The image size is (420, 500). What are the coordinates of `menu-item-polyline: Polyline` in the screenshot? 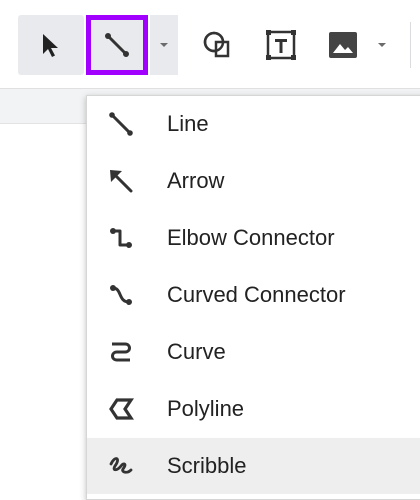 It's located at (253, 409).